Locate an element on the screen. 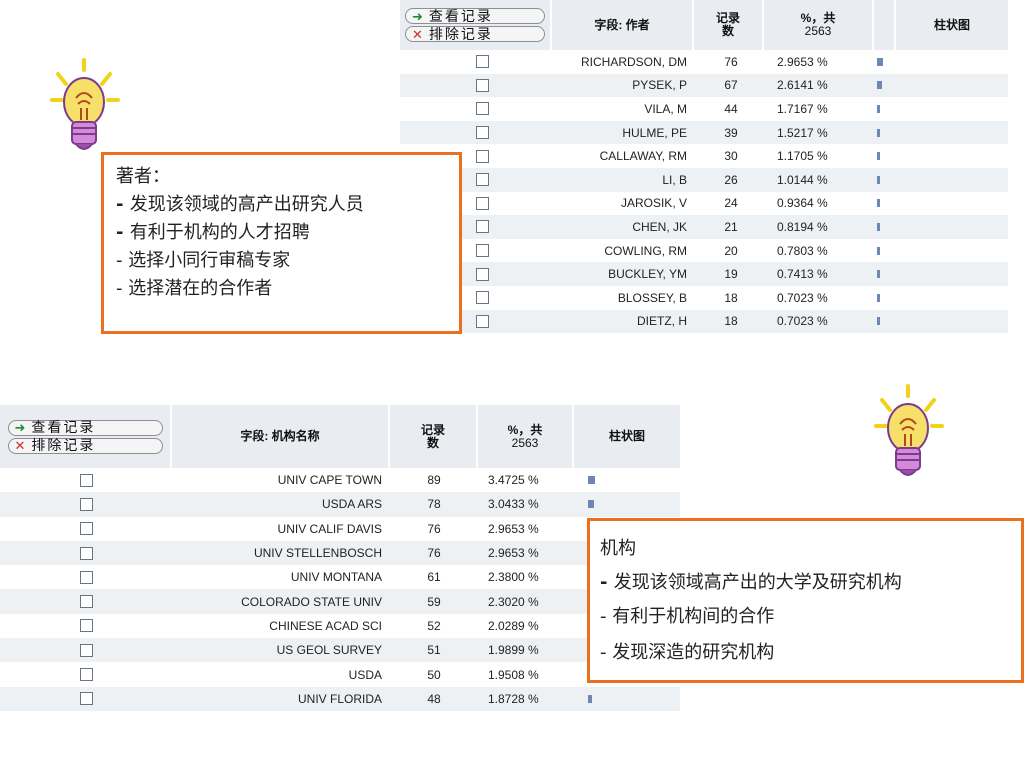 The image size is (1024, 768). lightbulb-icon is located at coordinates (909, 430).